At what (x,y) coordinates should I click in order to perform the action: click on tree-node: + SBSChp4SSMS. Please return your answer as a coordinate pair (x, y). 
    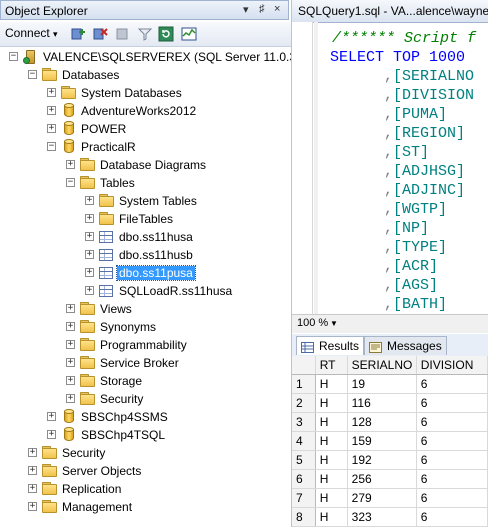
    Looking at the image, I should click on (145, 417).